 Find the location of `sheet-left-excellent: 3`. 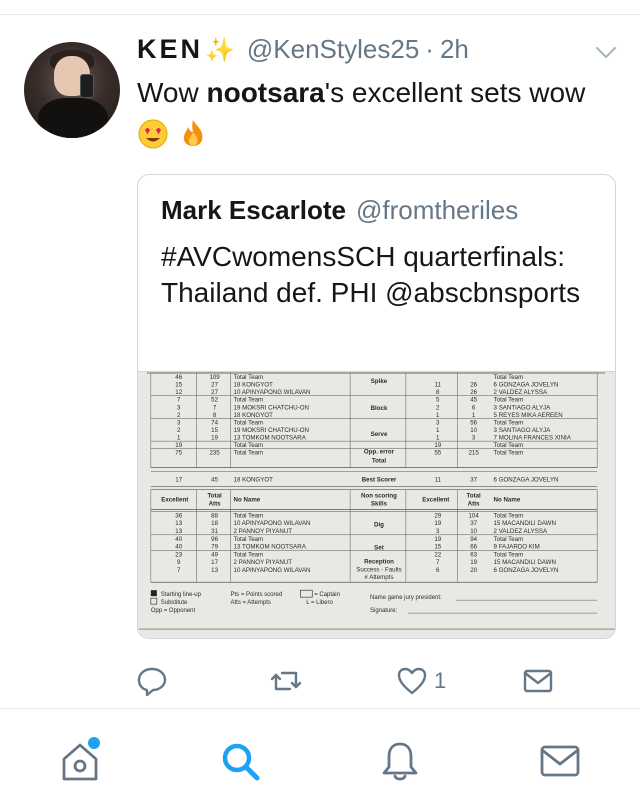

sheet-left-excellent: 3 is located at coordinates (179, 422).